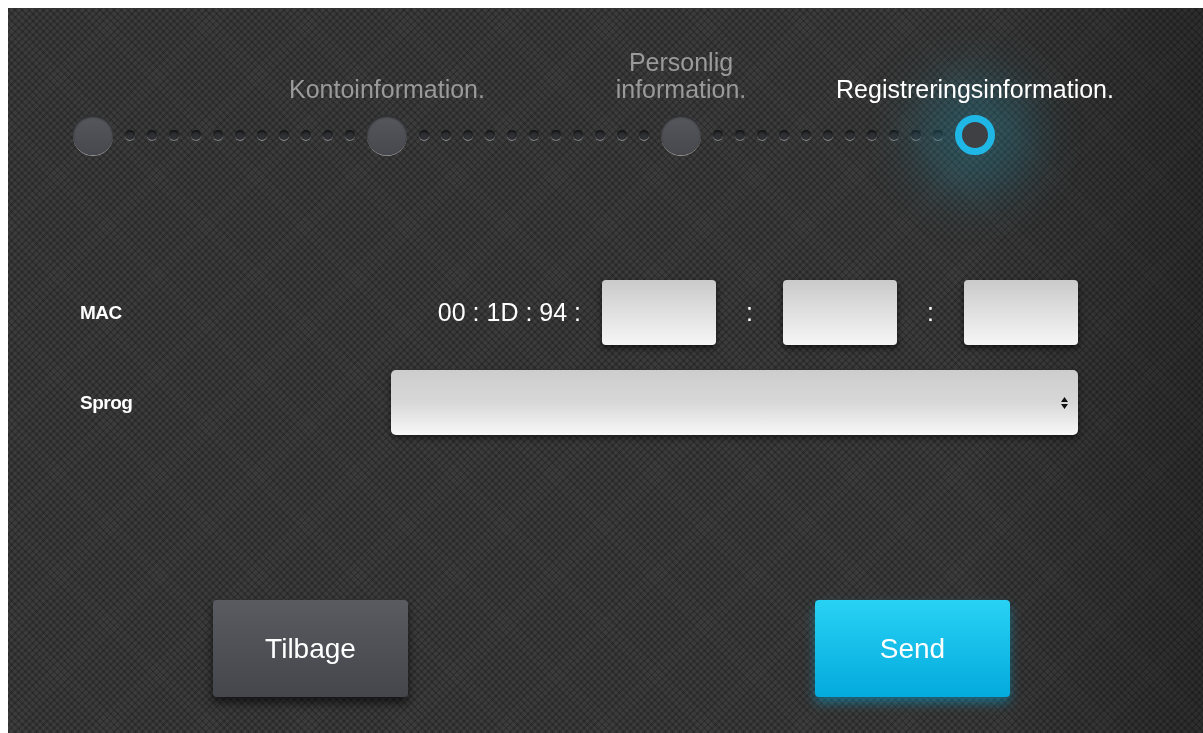 The image size is (1203, 733). Describe the element at coordinates (101, 312) in the screenshot. I see `field-label: MAC` at that location.